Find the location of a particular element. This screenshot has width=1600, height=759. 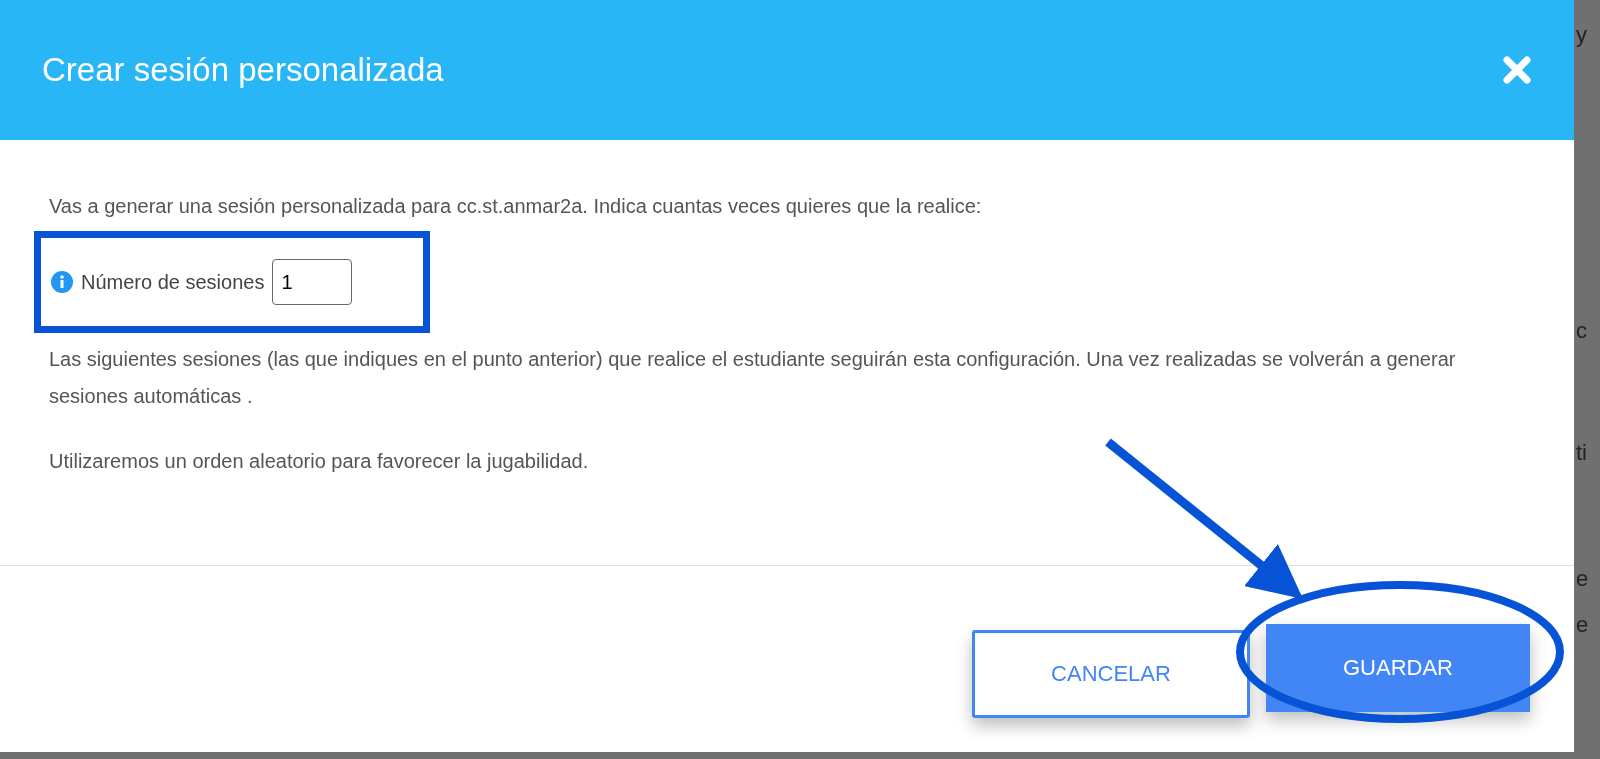

cancel-button: CANCELAR is located at coordinates (1111, 674).